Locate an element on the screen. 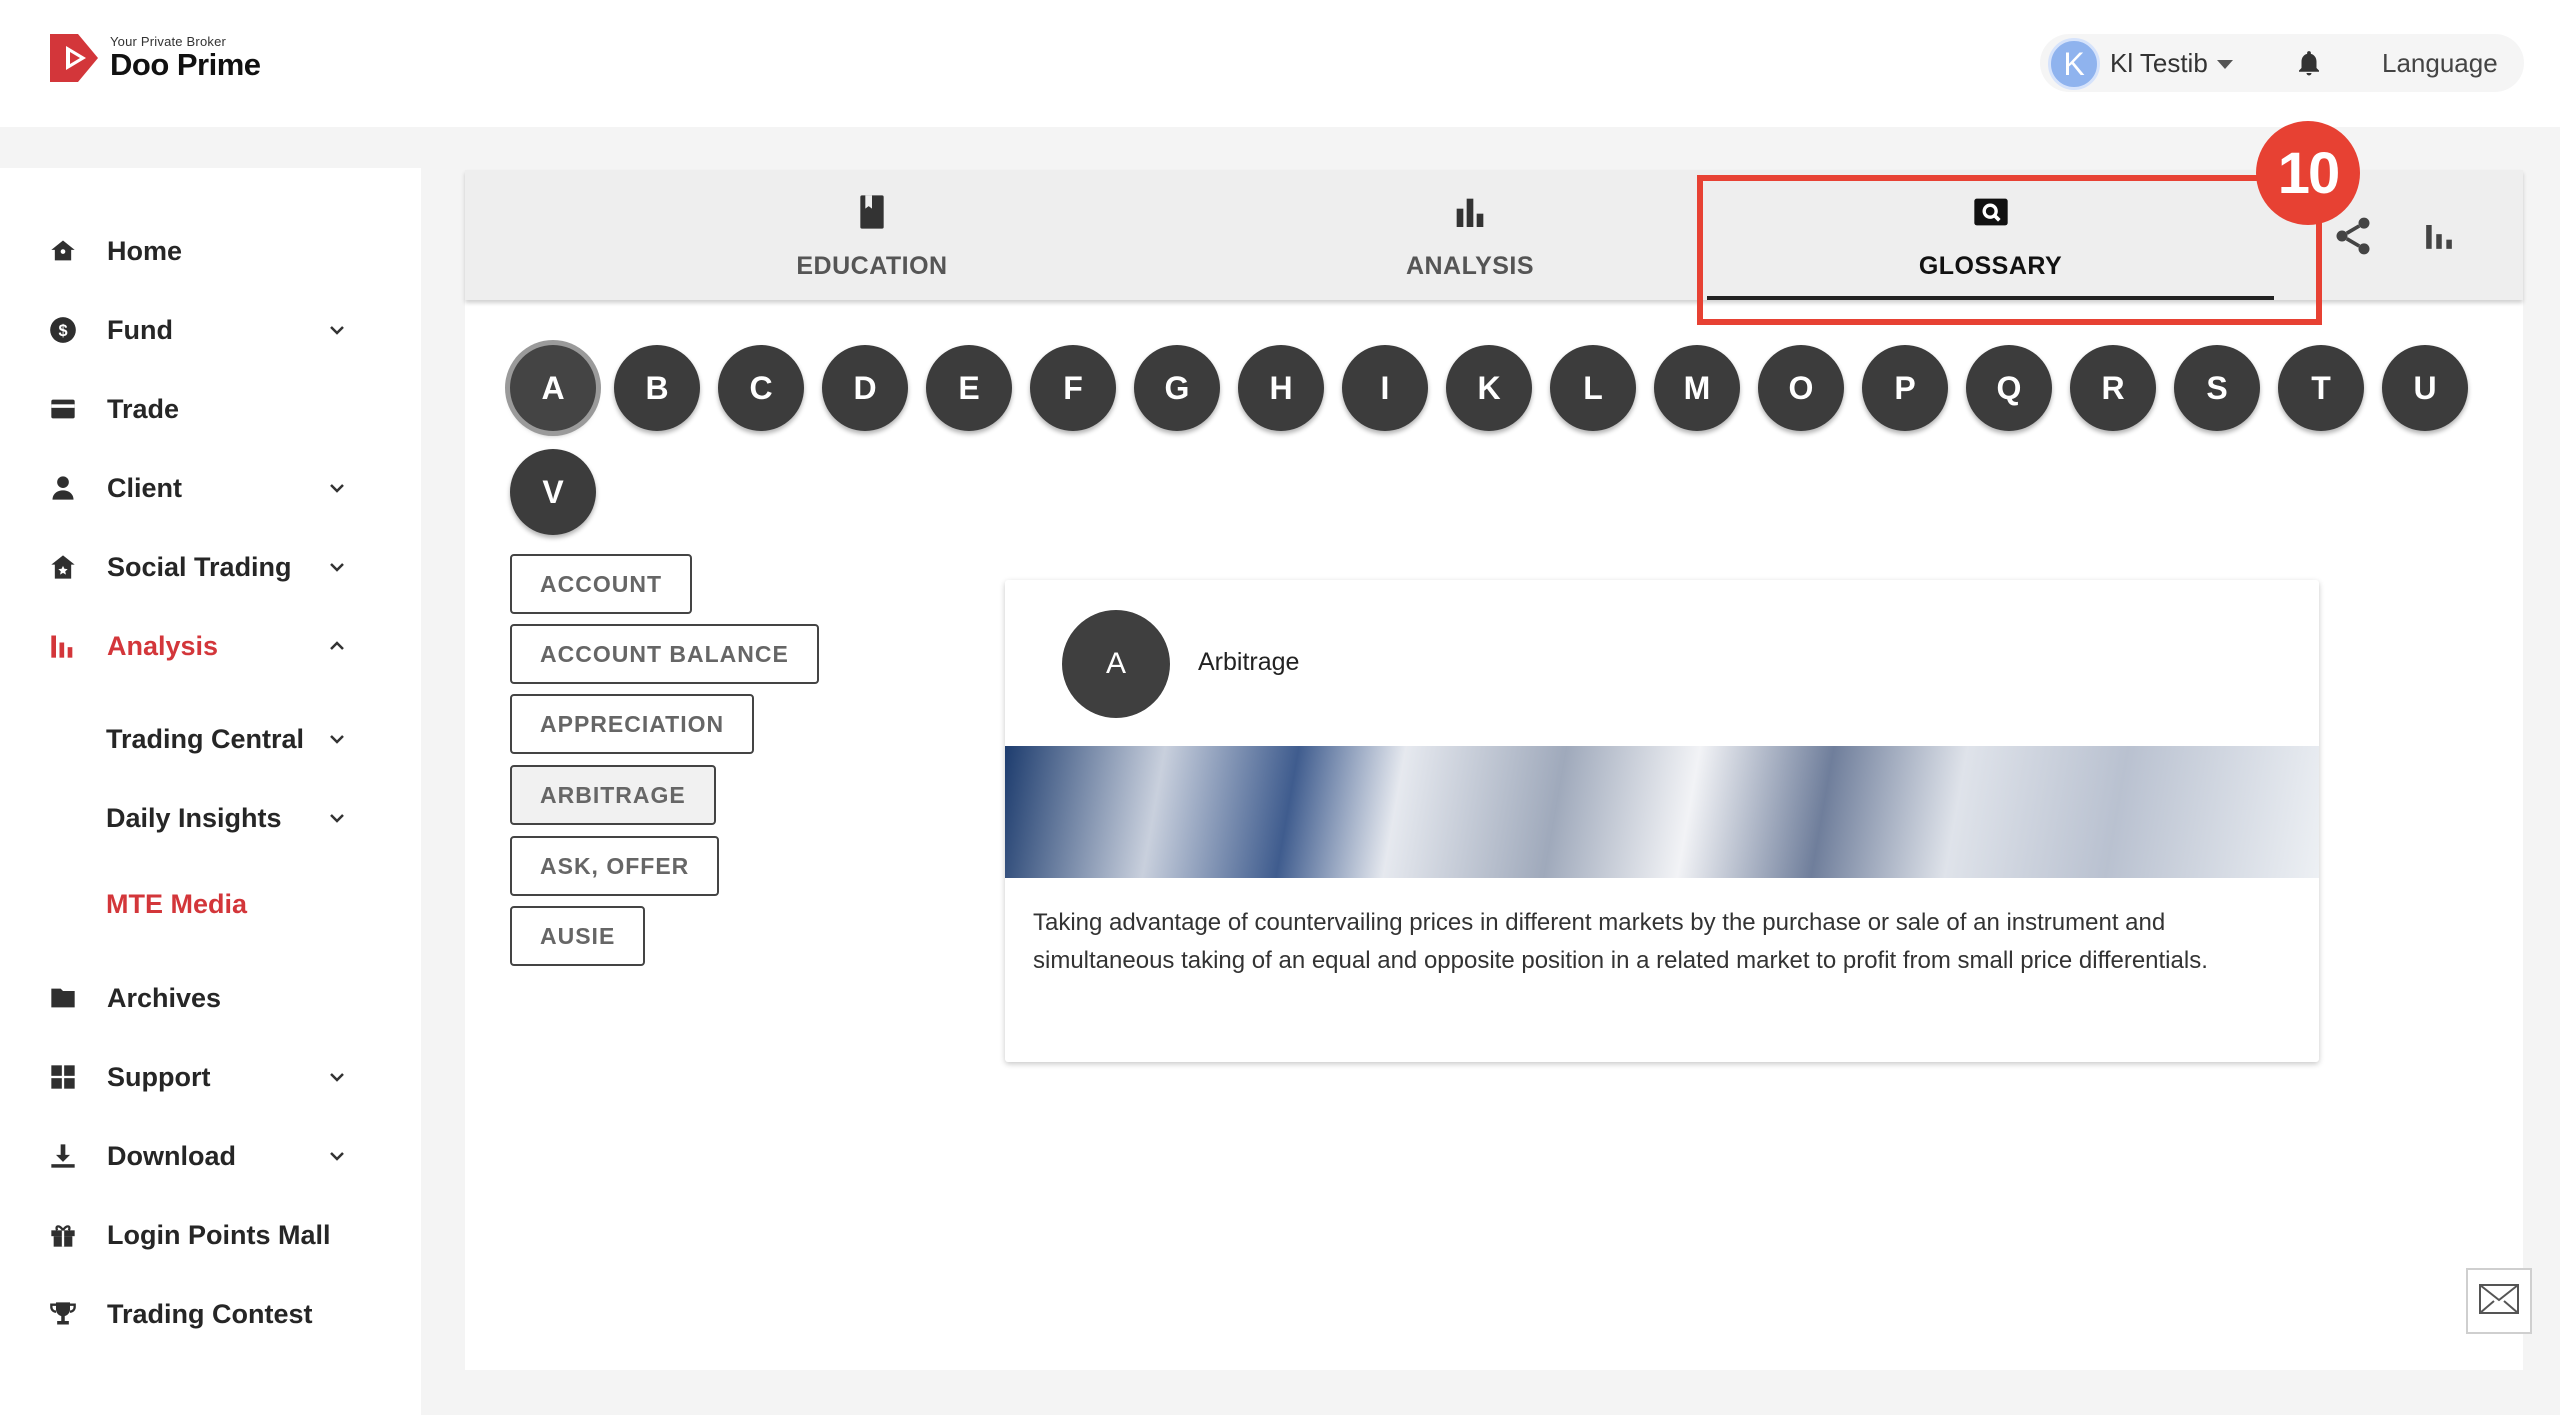 The image size is (2560, 1415). sidebar-item-trading-central: Trading Central is located at coordinates (210, 739).